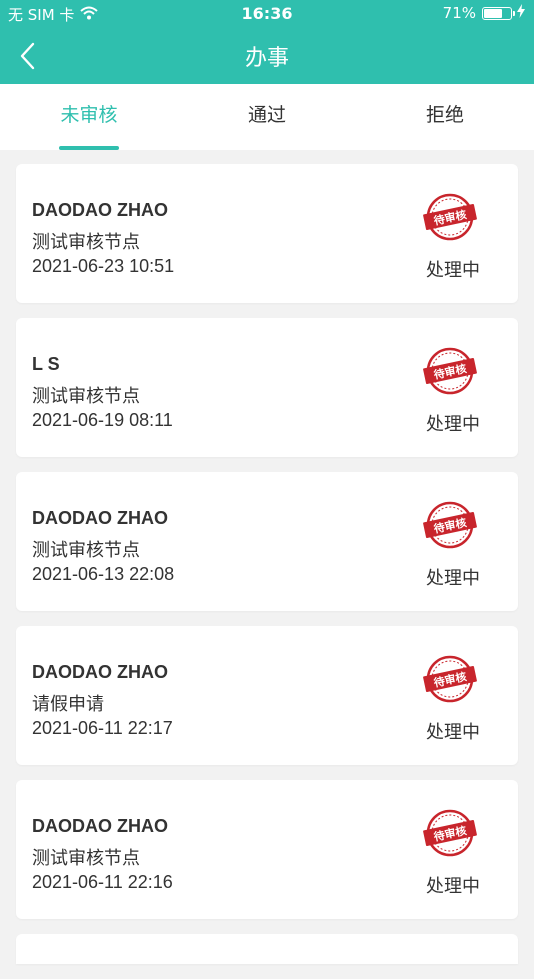  I want to click on page-title: 办事, so click(266, 58).